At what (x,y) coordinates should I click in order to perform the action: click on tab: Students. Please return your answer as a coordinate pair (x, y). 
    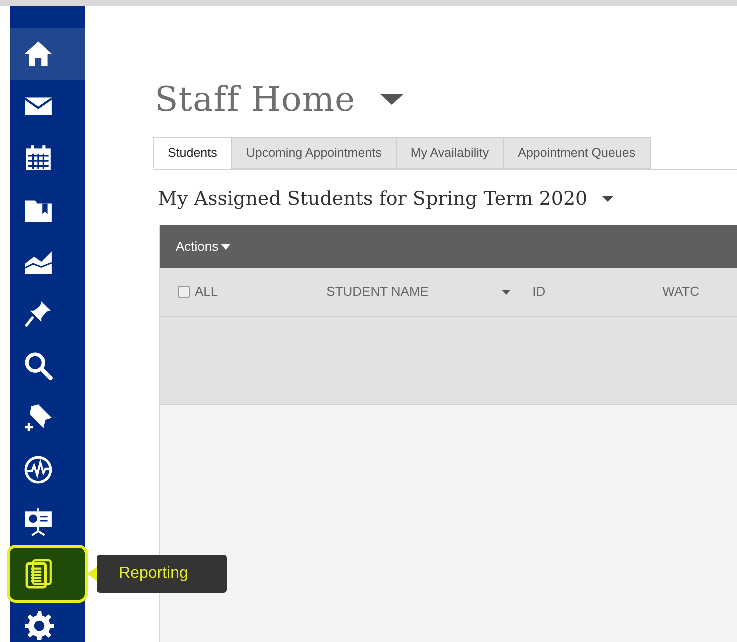
    Looking at the image, I should click on (192, 153).